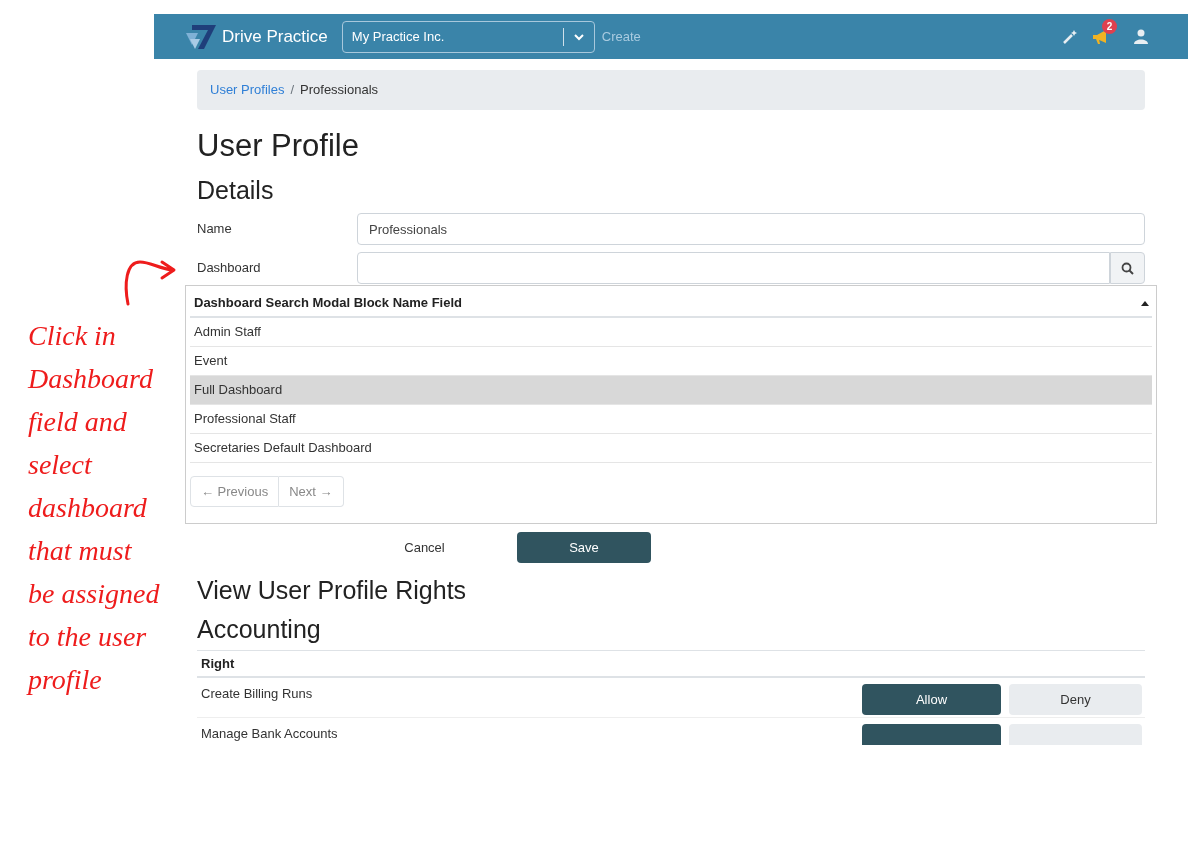  What do you see at coordinates (235, 491) in the screenshot?
I see `previous-button: ← Previous` at bounding box center [235, 491].